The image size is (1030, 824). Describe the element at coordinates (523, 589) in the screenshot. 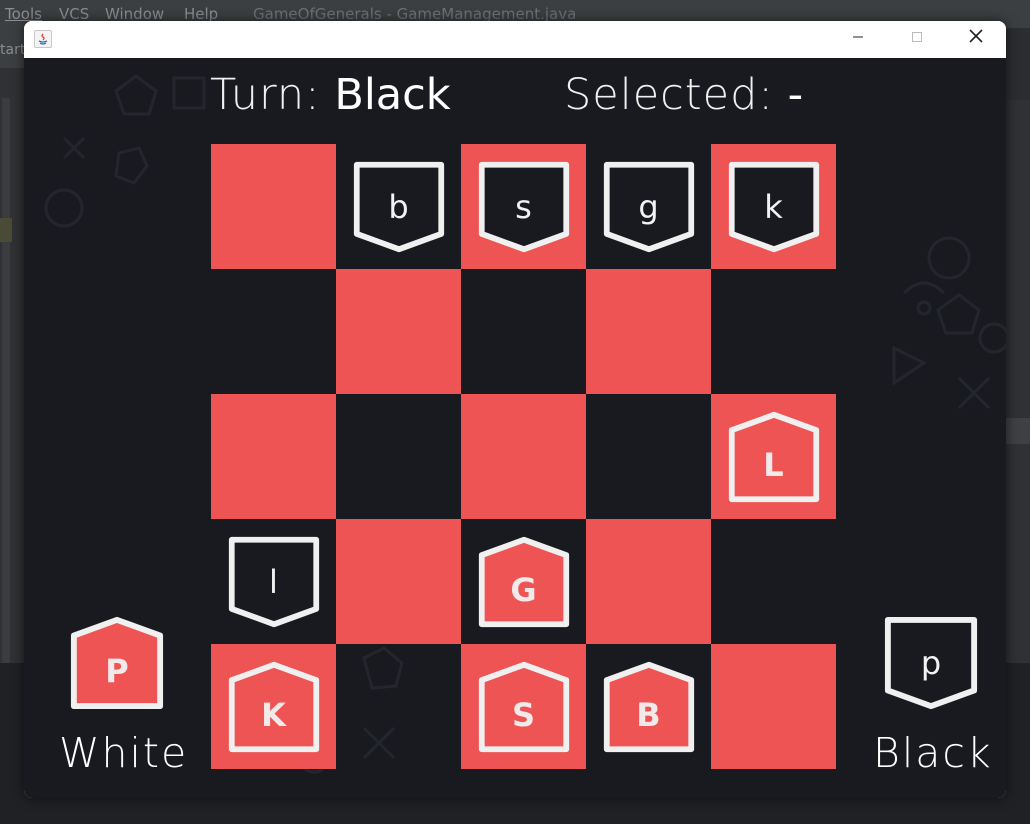

I see `piece-letter: G` at that location.